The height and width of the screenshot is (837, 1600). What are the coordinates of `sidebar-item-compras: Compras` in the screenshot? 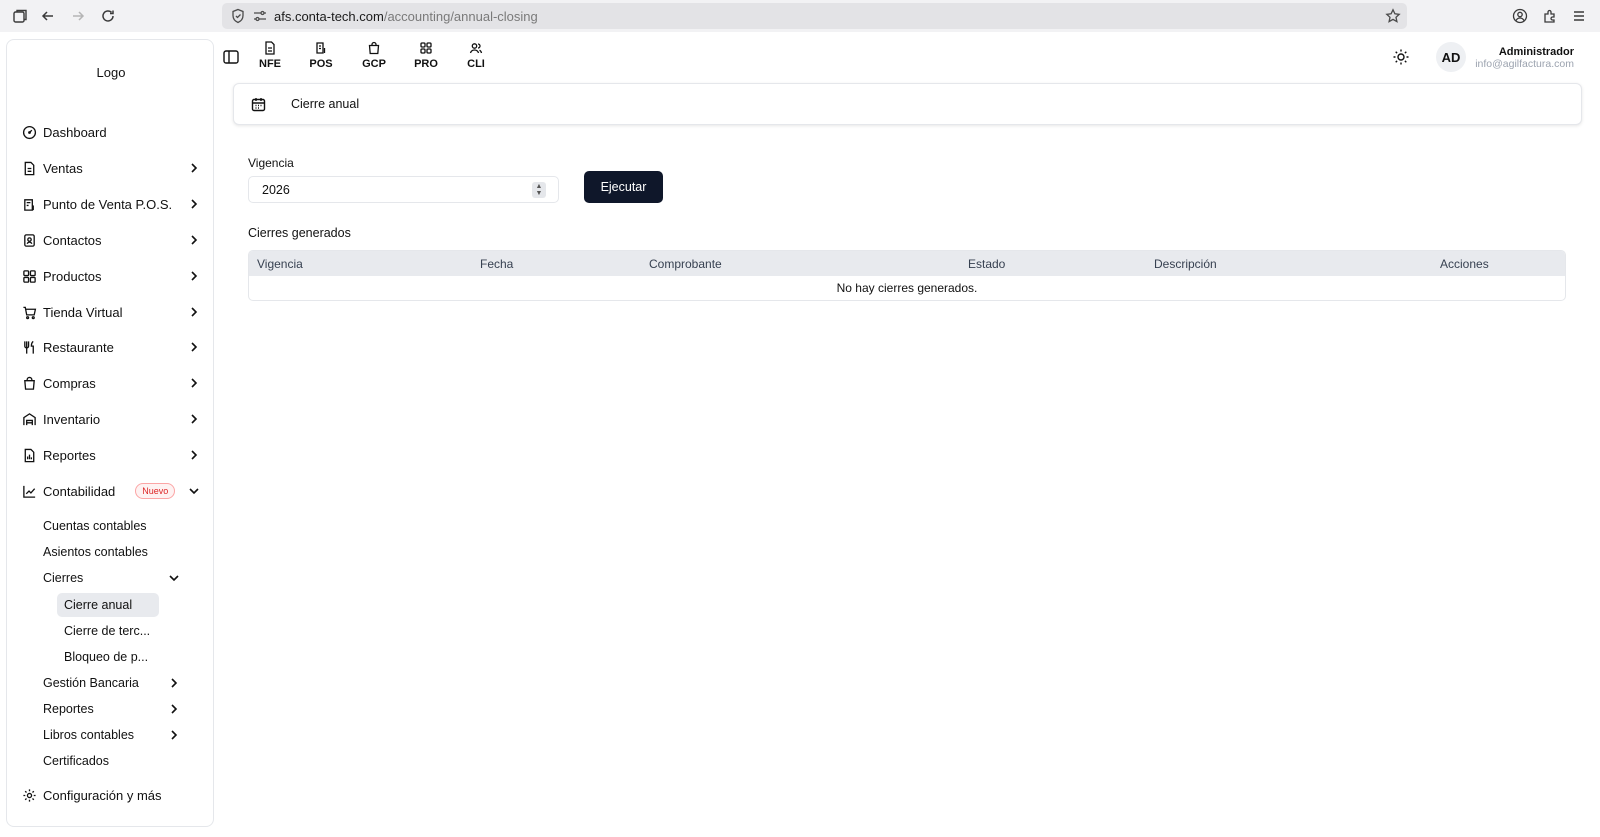 It's located at (114, 383).